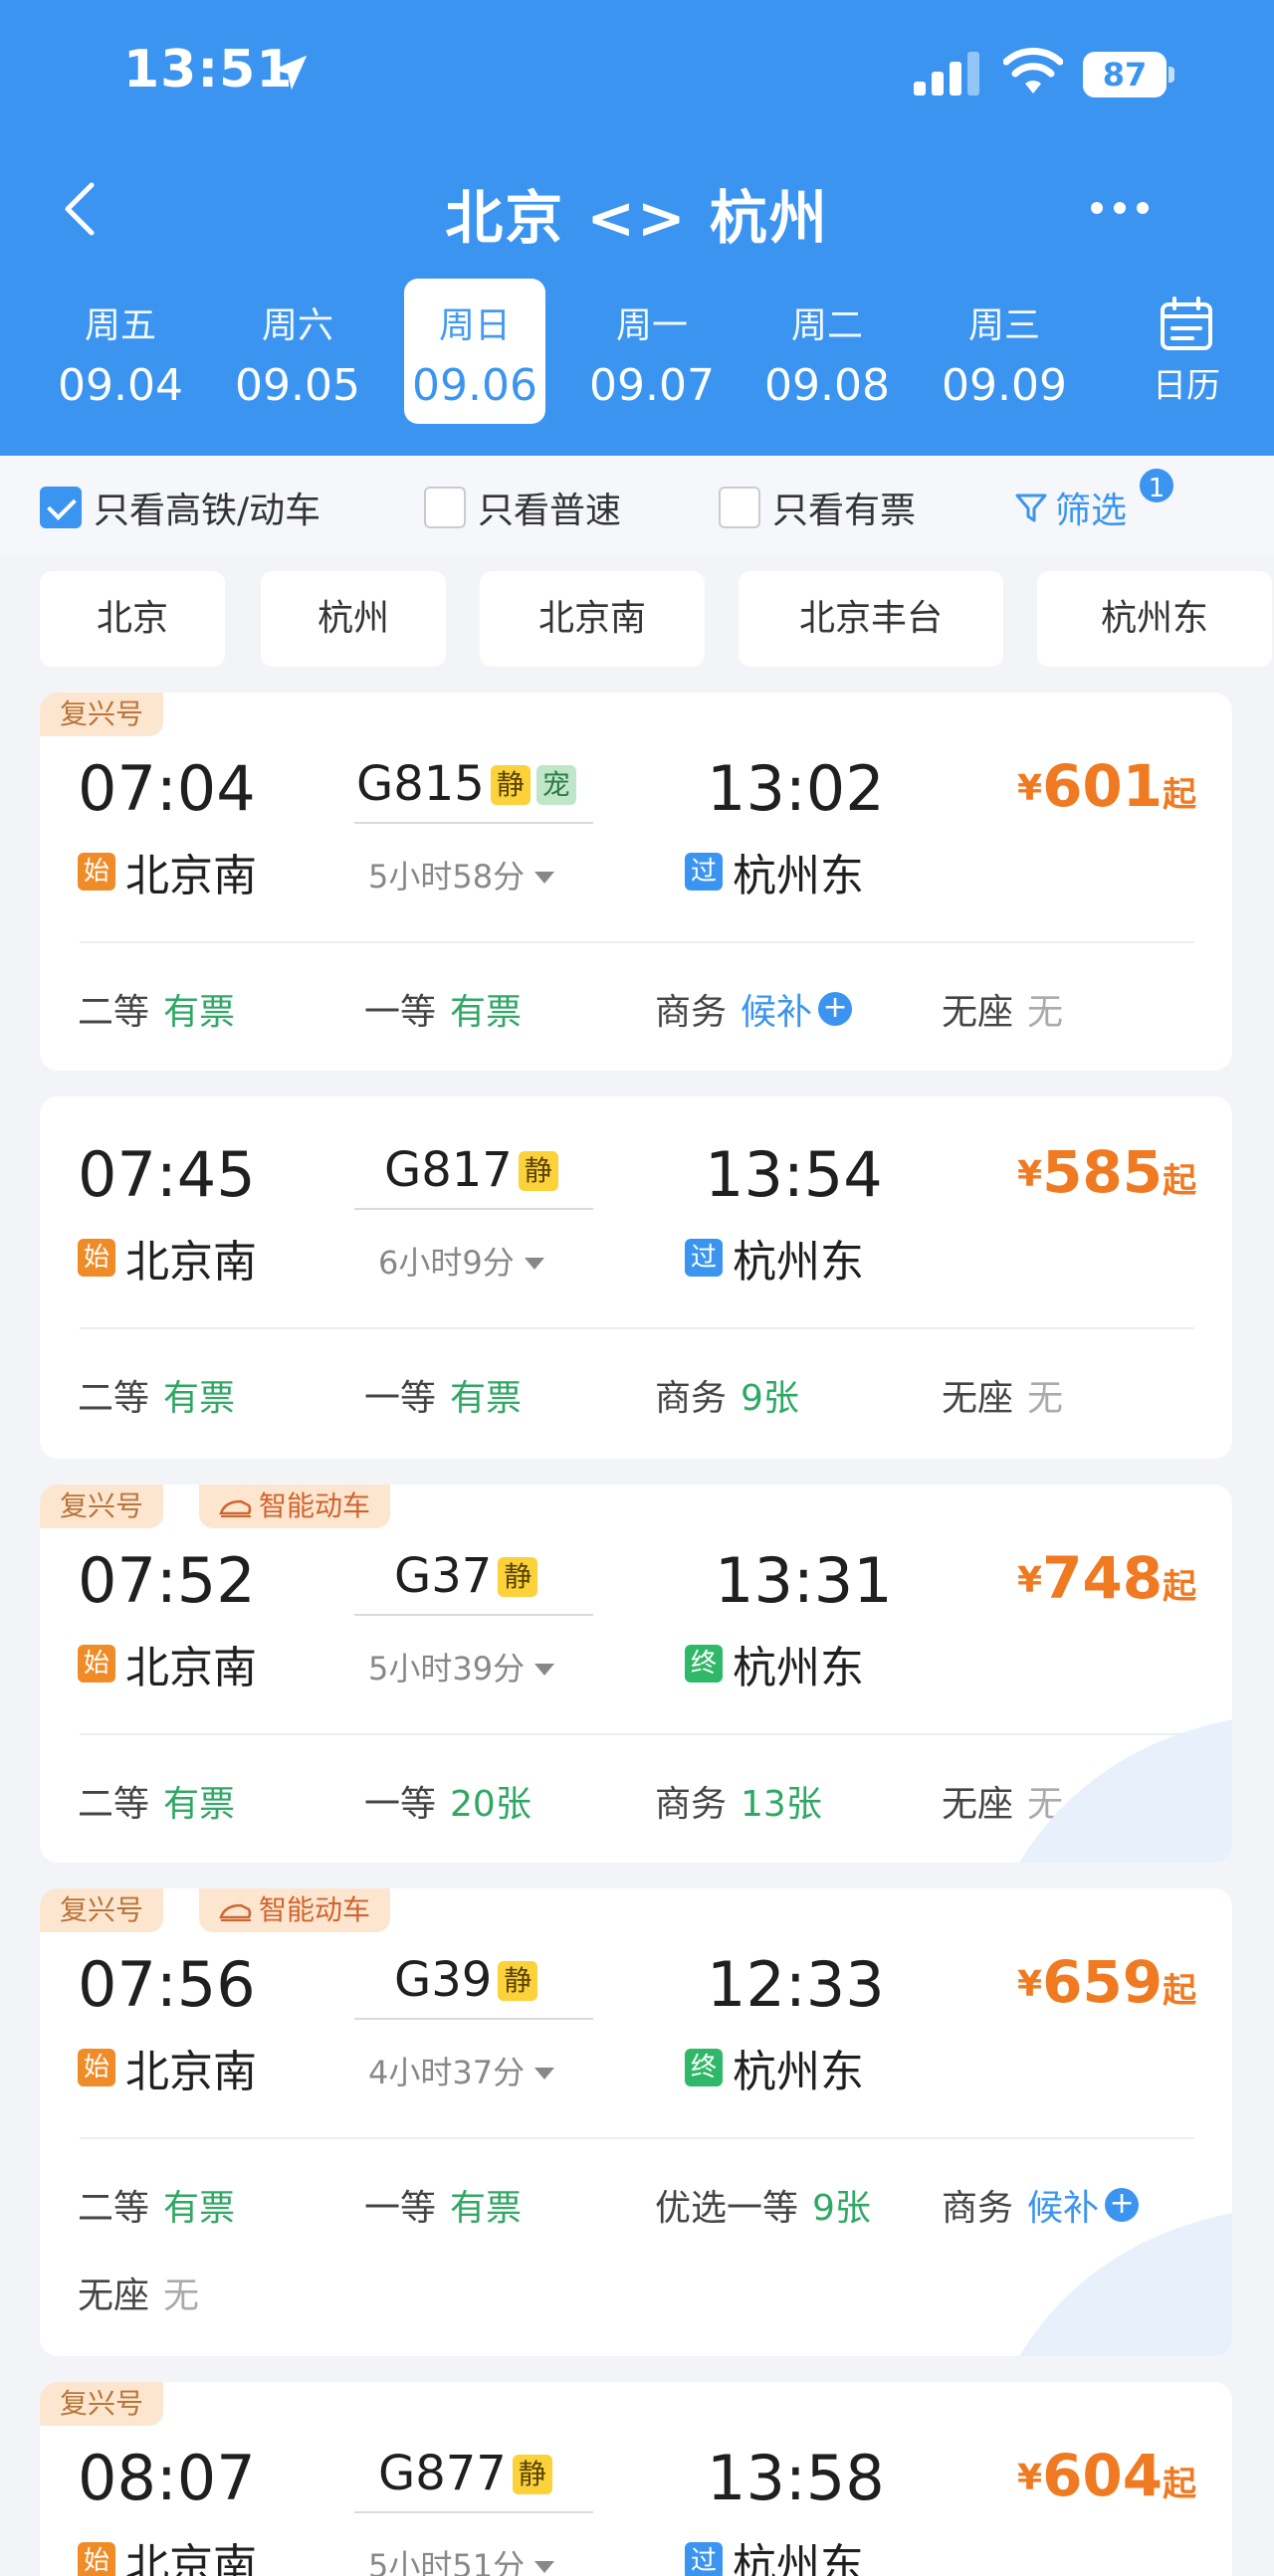 The image size is (1274, 2576). Describe the element at coordinates (466, 1576) in the screenshot. I see `train-number: G37 静` at that location.